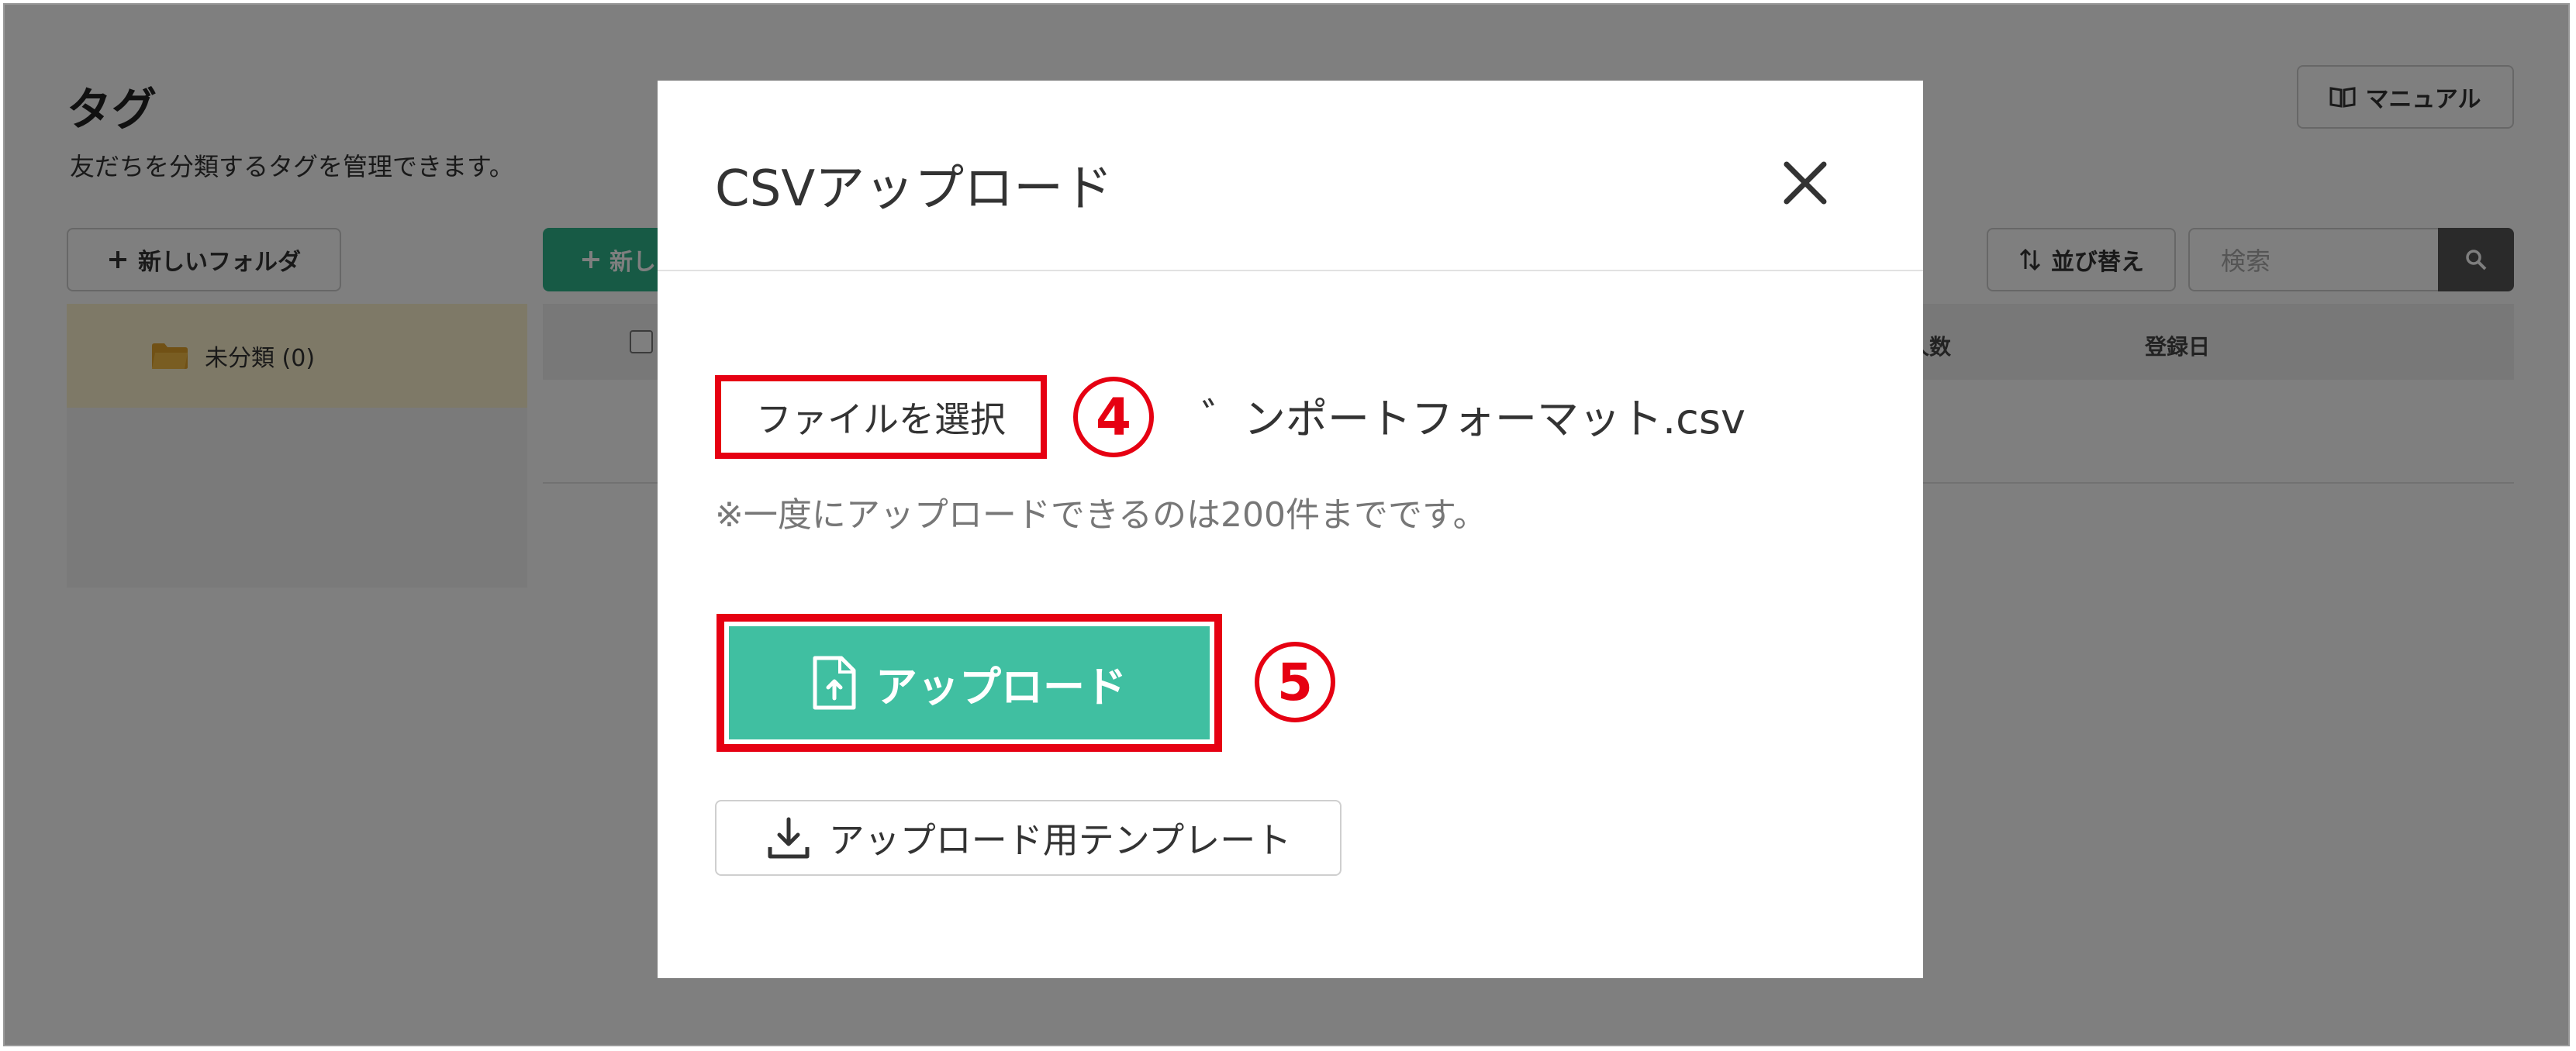  I want to click on download-template-button: アップロード用テンプレート, so click(1028, 838).